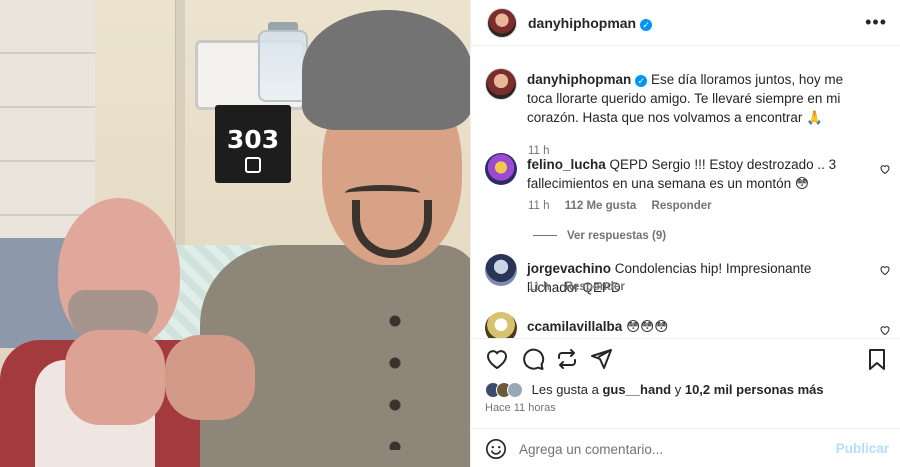 This screenshot has width=900, height=467. Describe the element at coordinates (565, 390) in the screenshot. I see `likes-prefix: Les gusta a` at that location.